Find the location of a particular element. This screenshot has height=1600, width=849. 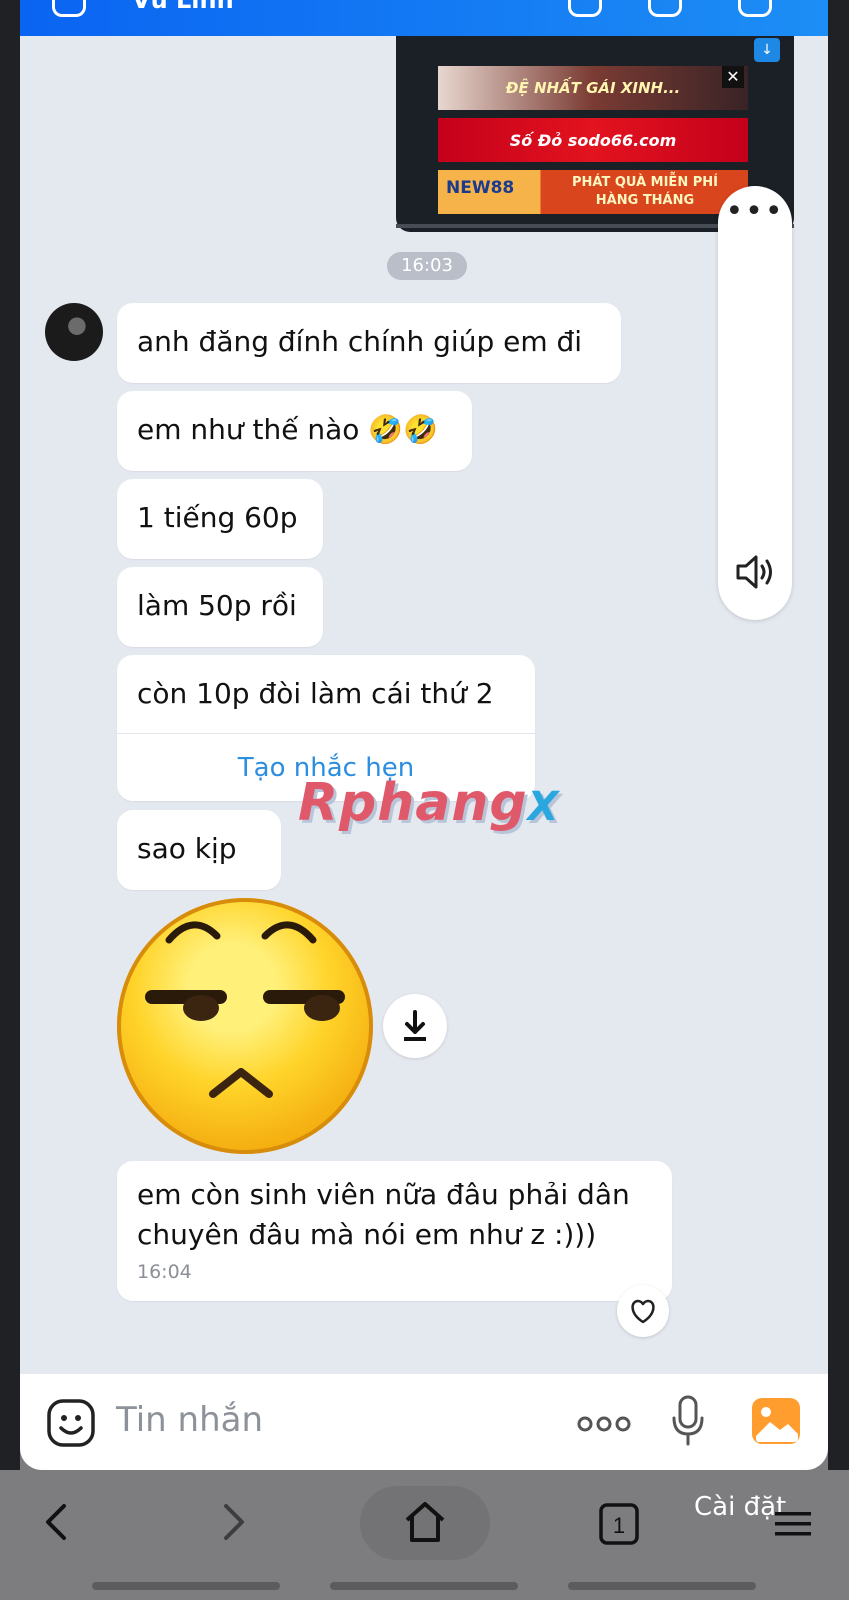

menu-list-icon is located at coordinates (755, 8).